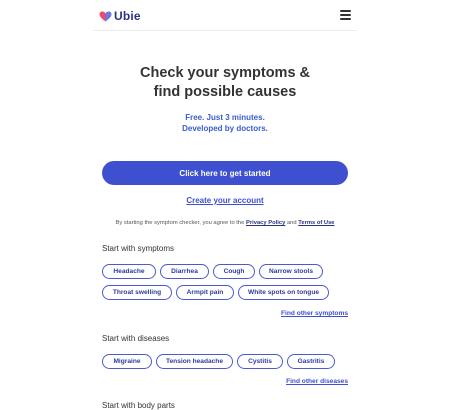 Image resolution: width=450 pixels, height=410 pixels. What do you see at coordinates (291, 223) in the screenshot?
I see `terms-and: and` at bounding box center [291, 223].